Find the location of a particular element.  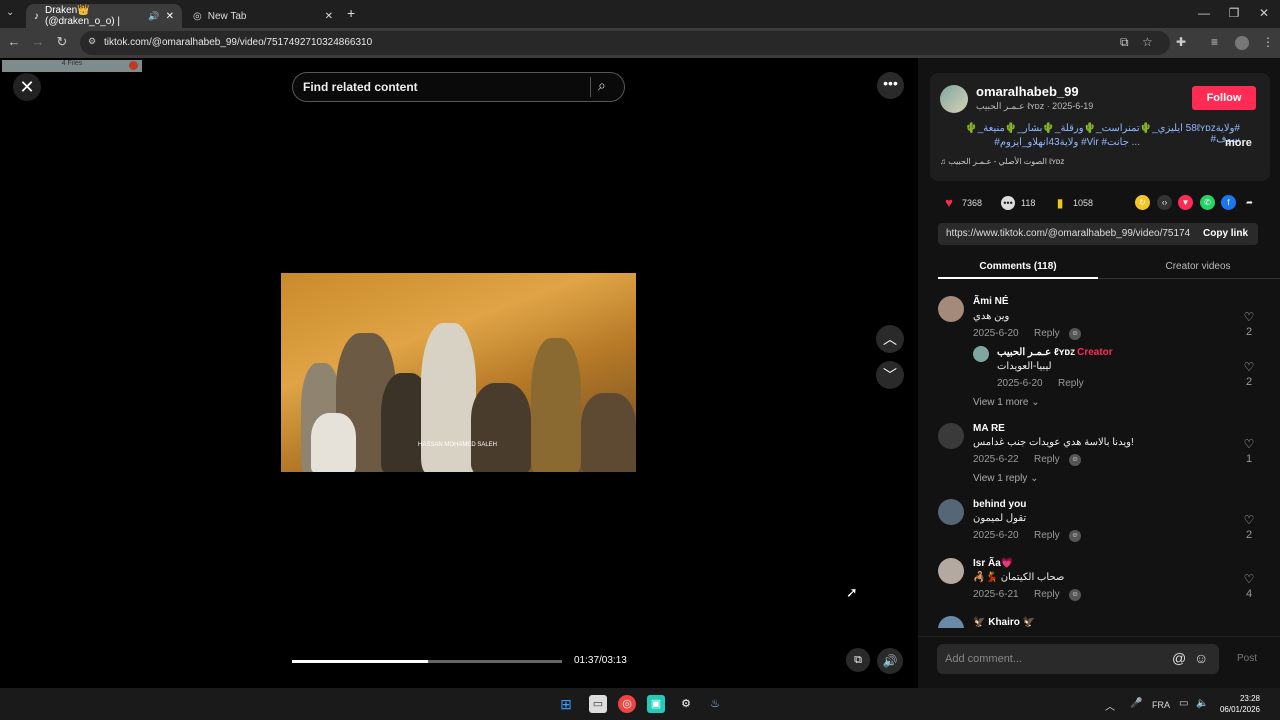

send-icon: ▼ is located at coordinates (1185, 202).